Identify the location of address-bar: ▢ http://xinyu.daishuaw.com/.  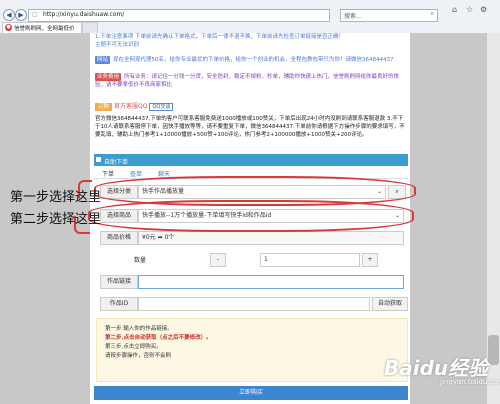
(179, 15).